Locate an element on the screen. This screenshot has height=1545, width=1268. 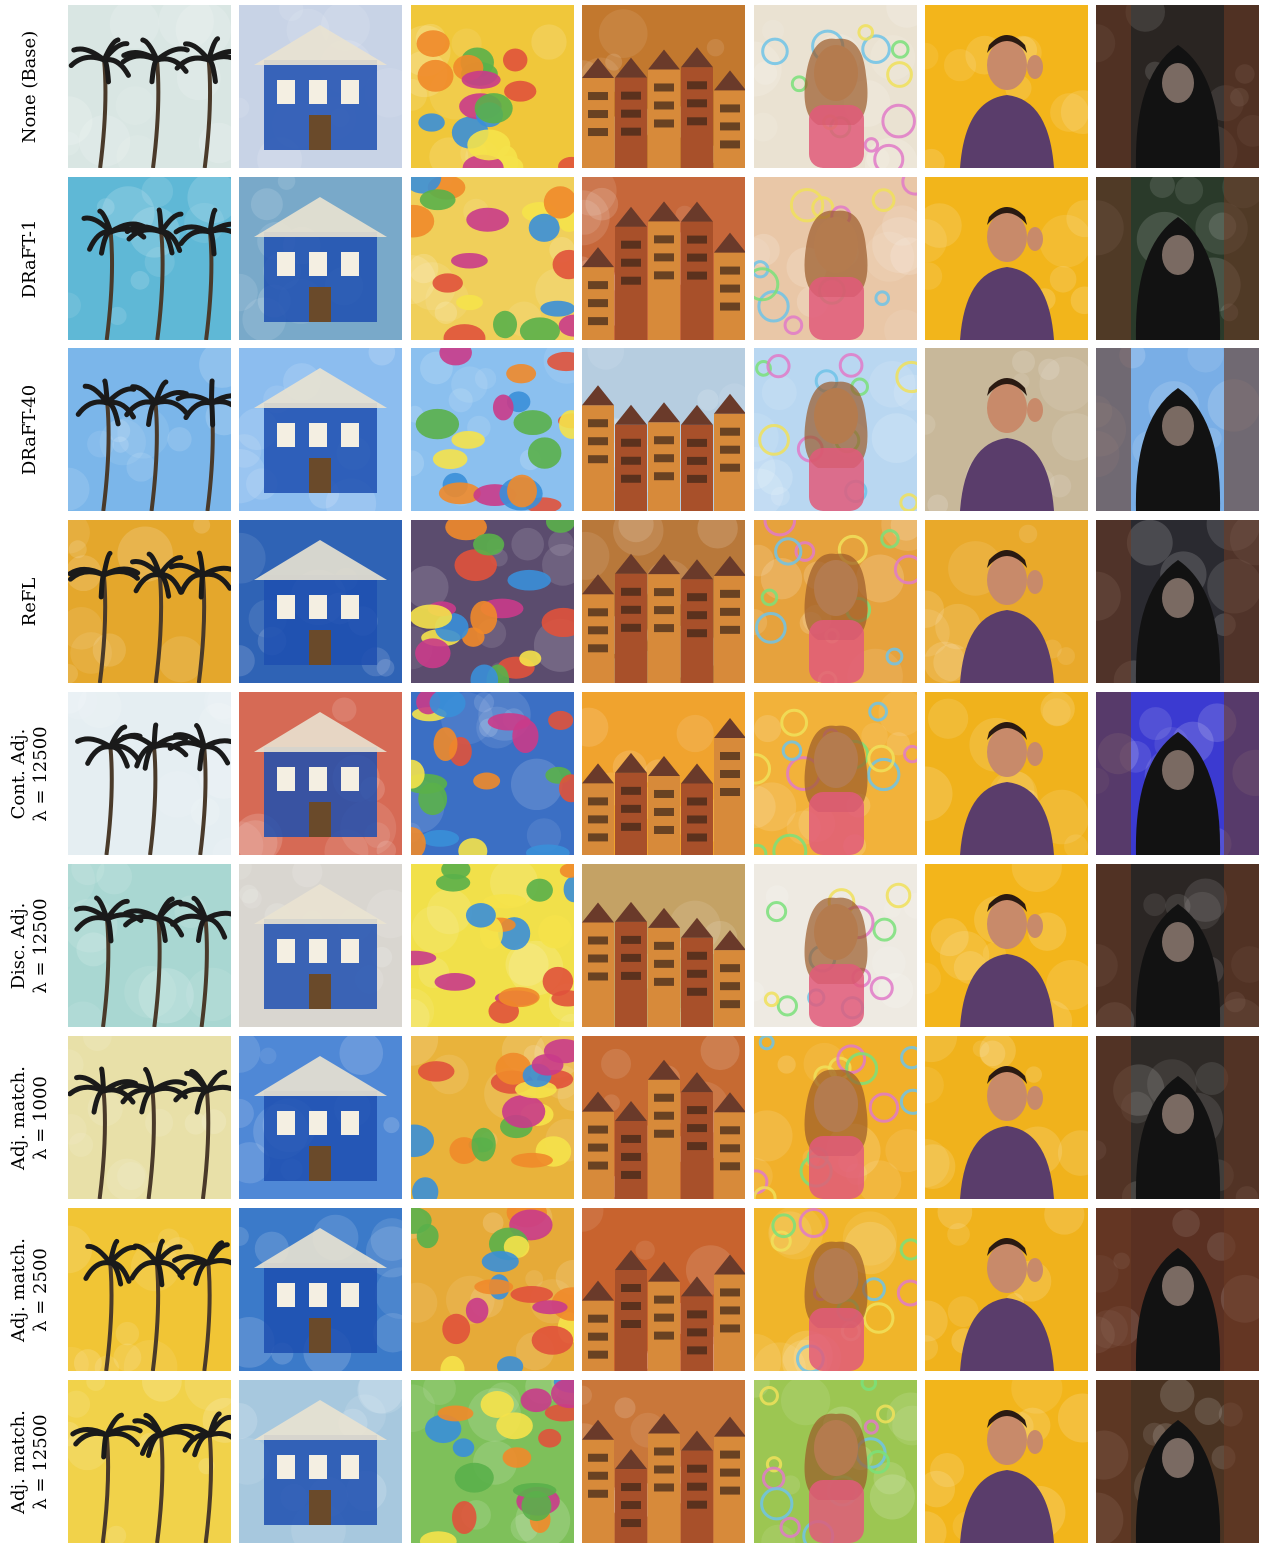
row-label-line: λ = 1000 is located at coordinates (40, 1117).